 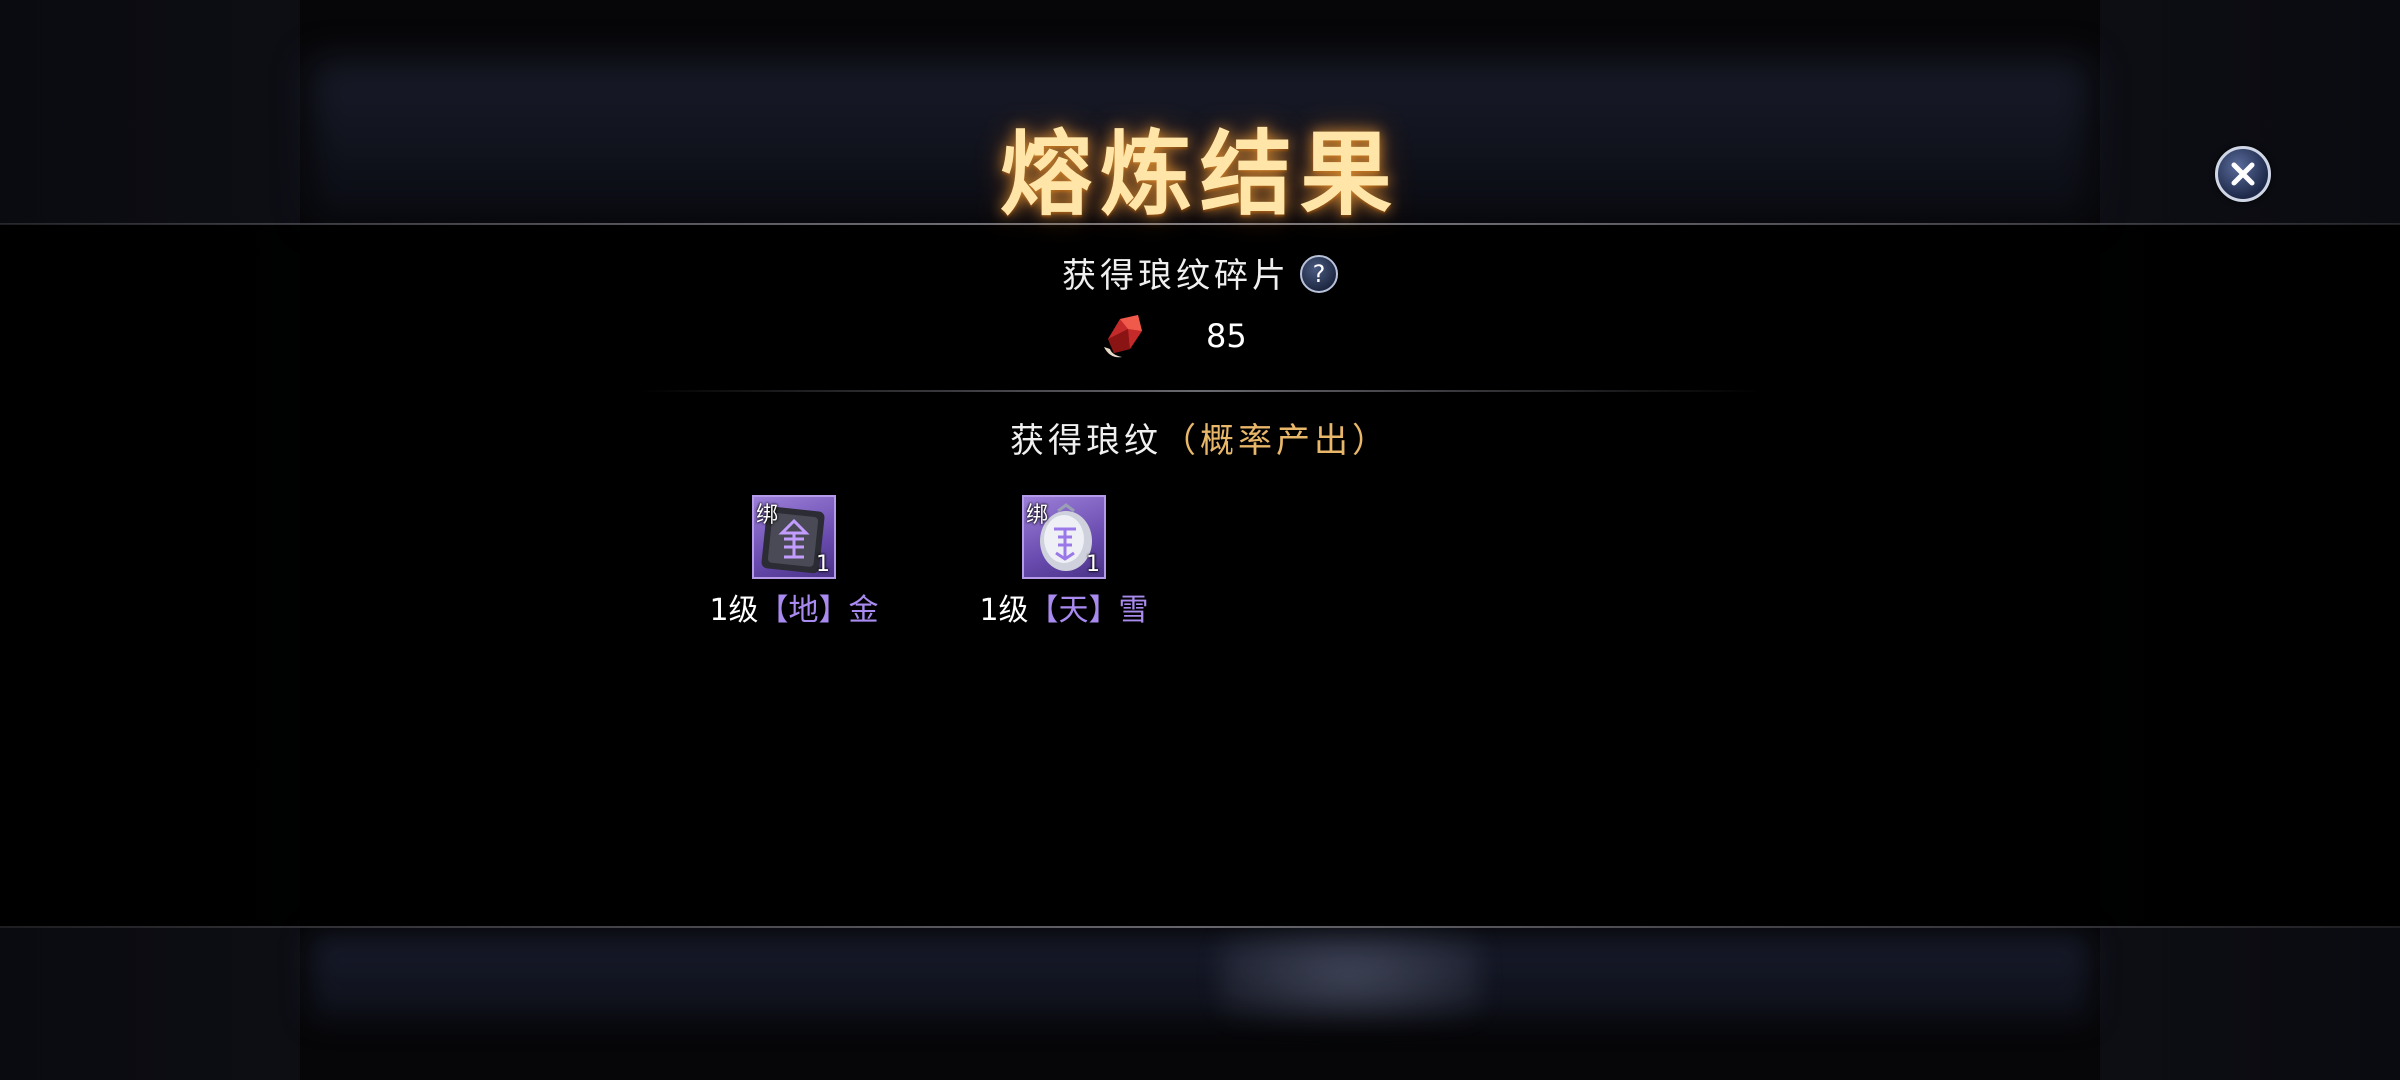 I want to click on probability-note: （概率产出）, so click(x=1276, y=441).